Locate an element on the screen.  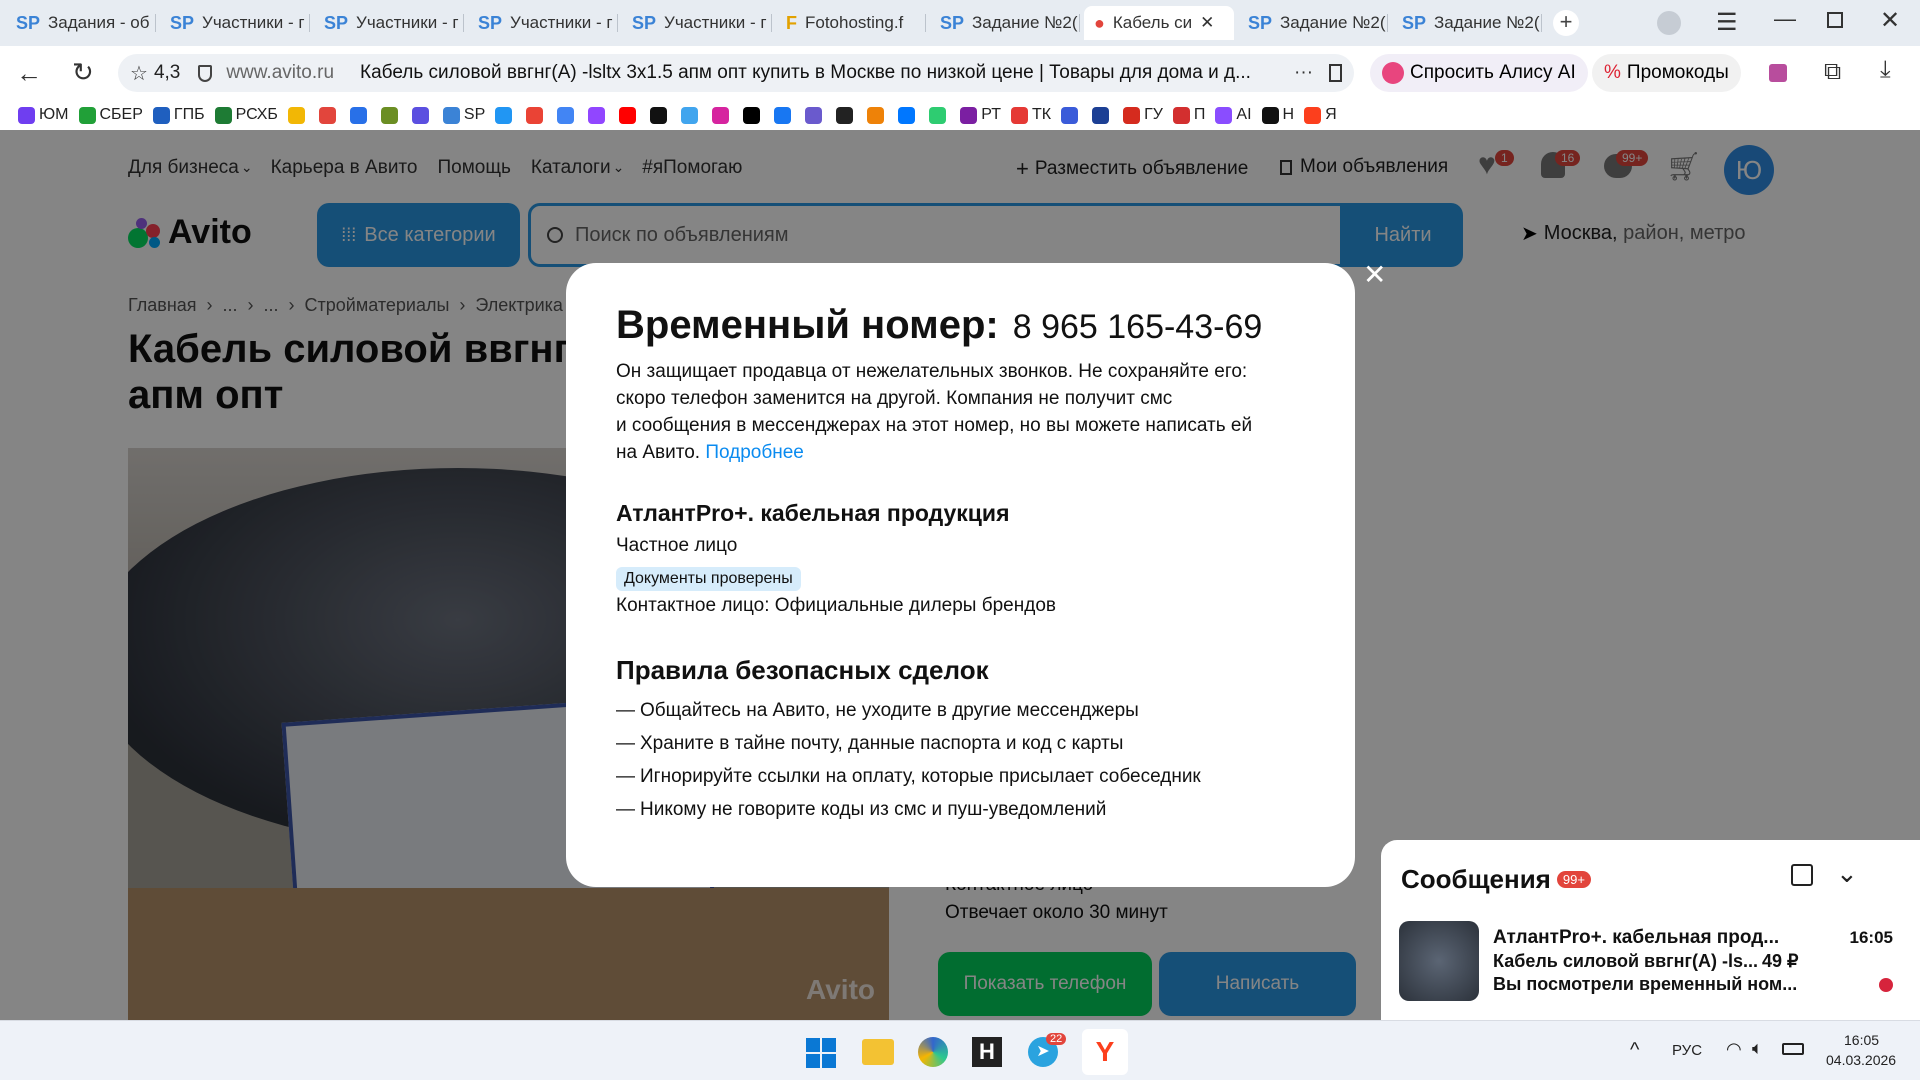
more-icon: ··· is located at coordinates (1303, 73).